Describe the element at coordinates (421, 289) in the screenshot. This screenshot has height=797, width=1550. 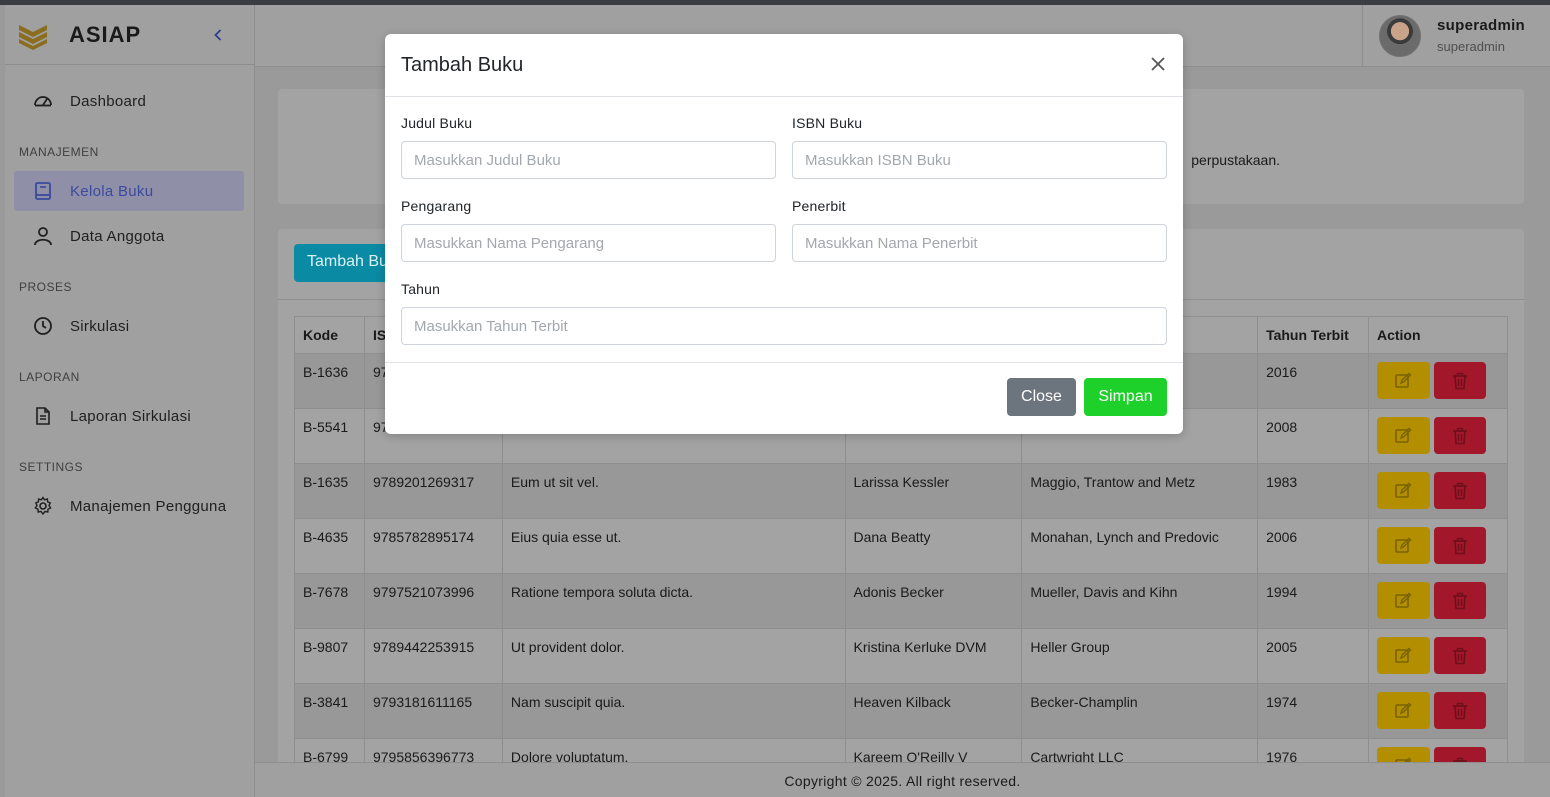
I see `field-label: Tahun` at that location.